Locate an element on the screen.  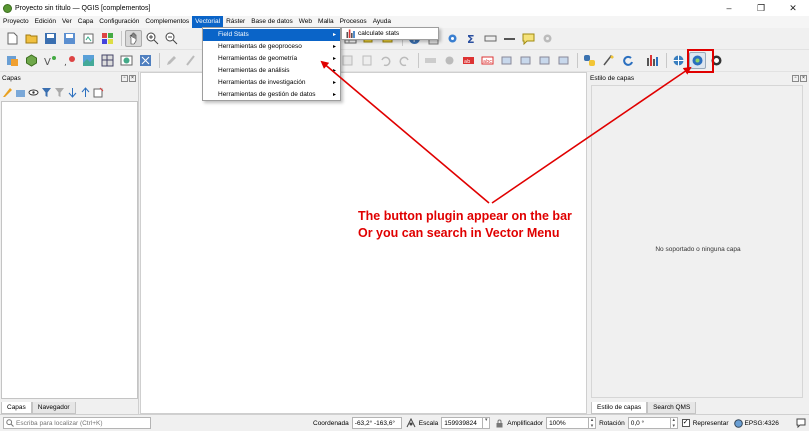
arrow-to-plugin-button is located at coordinates (591, 135).